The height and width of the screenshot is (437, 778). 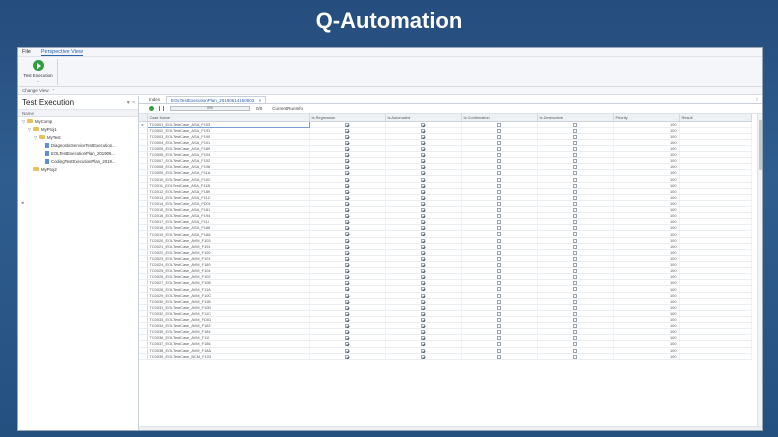 I want to click on tab-index: Index, so click(x=154, y=99).